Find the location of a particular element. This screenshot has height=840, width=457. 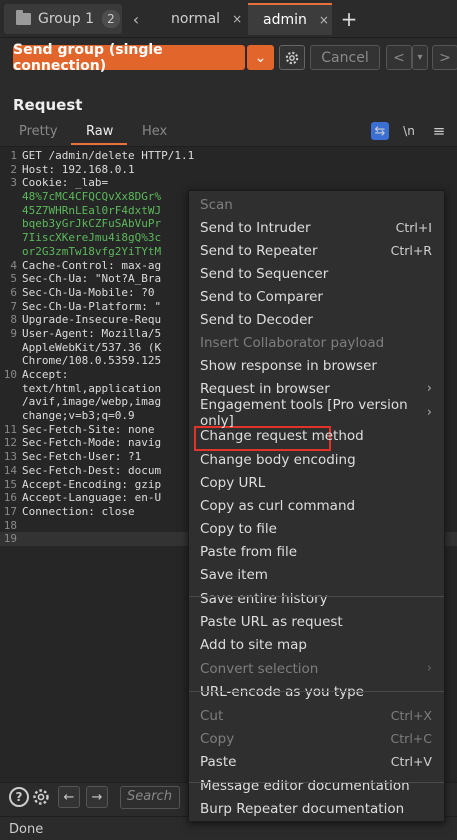

next-request-button: > is located at coordinates (444, 57).